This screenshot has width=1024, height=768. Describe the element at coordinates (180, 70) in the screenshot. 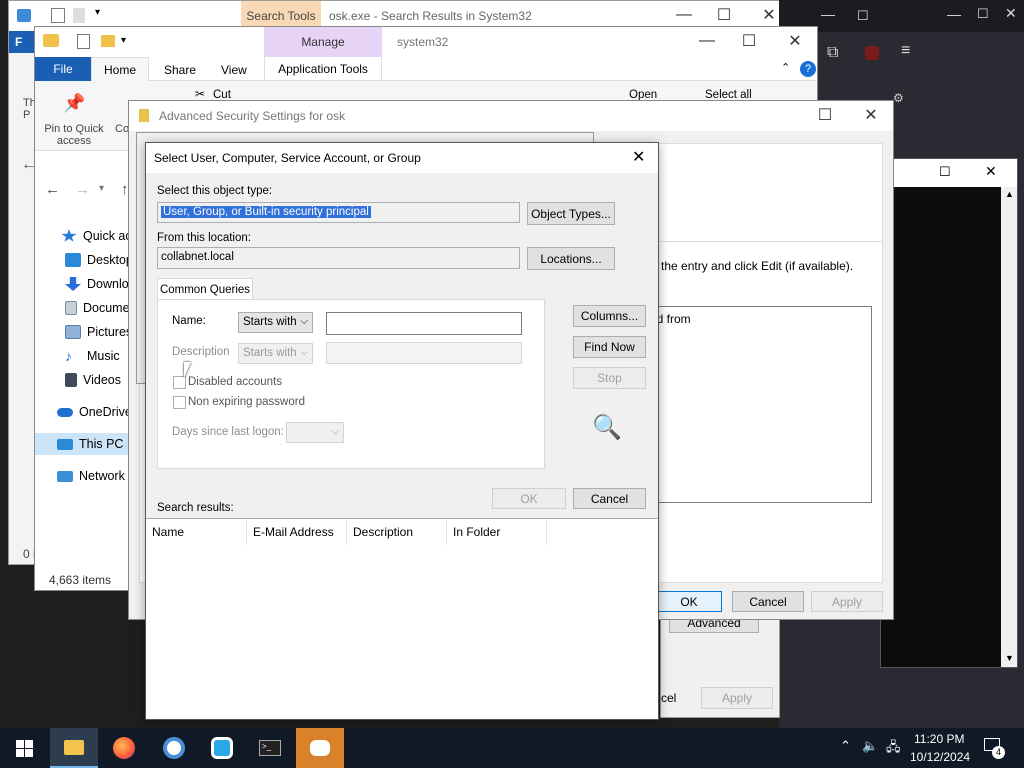

I see `tab-share: Share` at that location.